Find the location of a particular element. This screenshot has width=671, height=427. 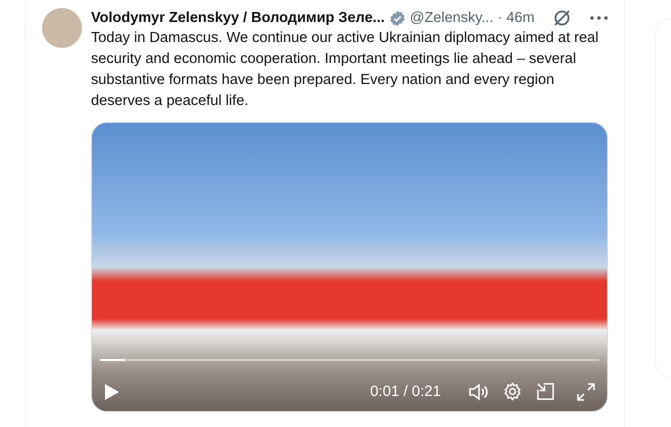

fullscreen-icon is located at coordinates (586, 391).